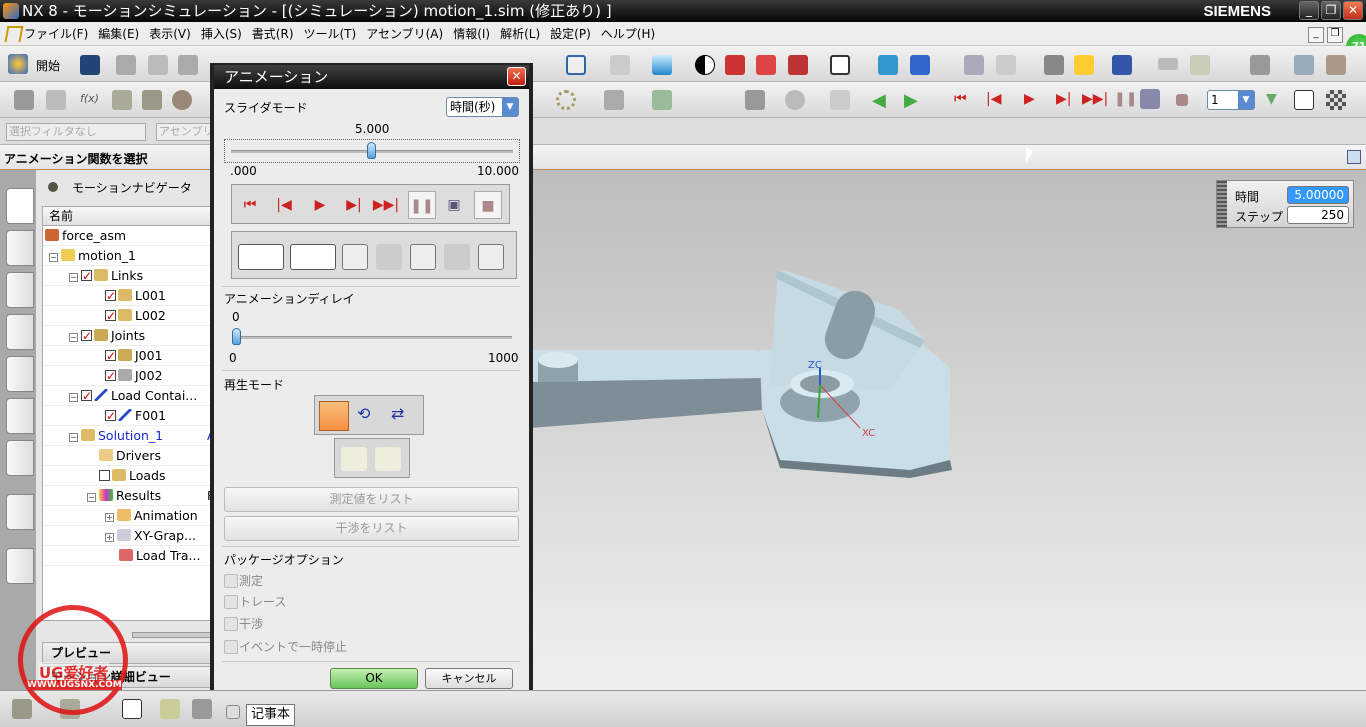 The height and width of the screenshot is (727, 1366). What do you see at coordinates (520, 34) in the screenshot?
I see `menu-analysis: 解析(L)` at bounding box center [520, 34].